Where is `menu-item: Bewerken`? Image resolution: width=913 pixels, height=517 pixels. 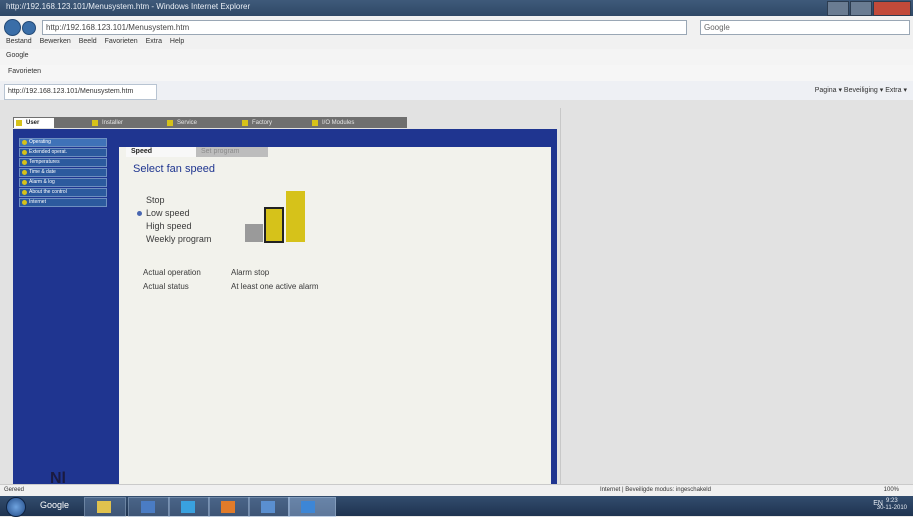
menu-item: Bewerken is located at coordinates (55, 41).